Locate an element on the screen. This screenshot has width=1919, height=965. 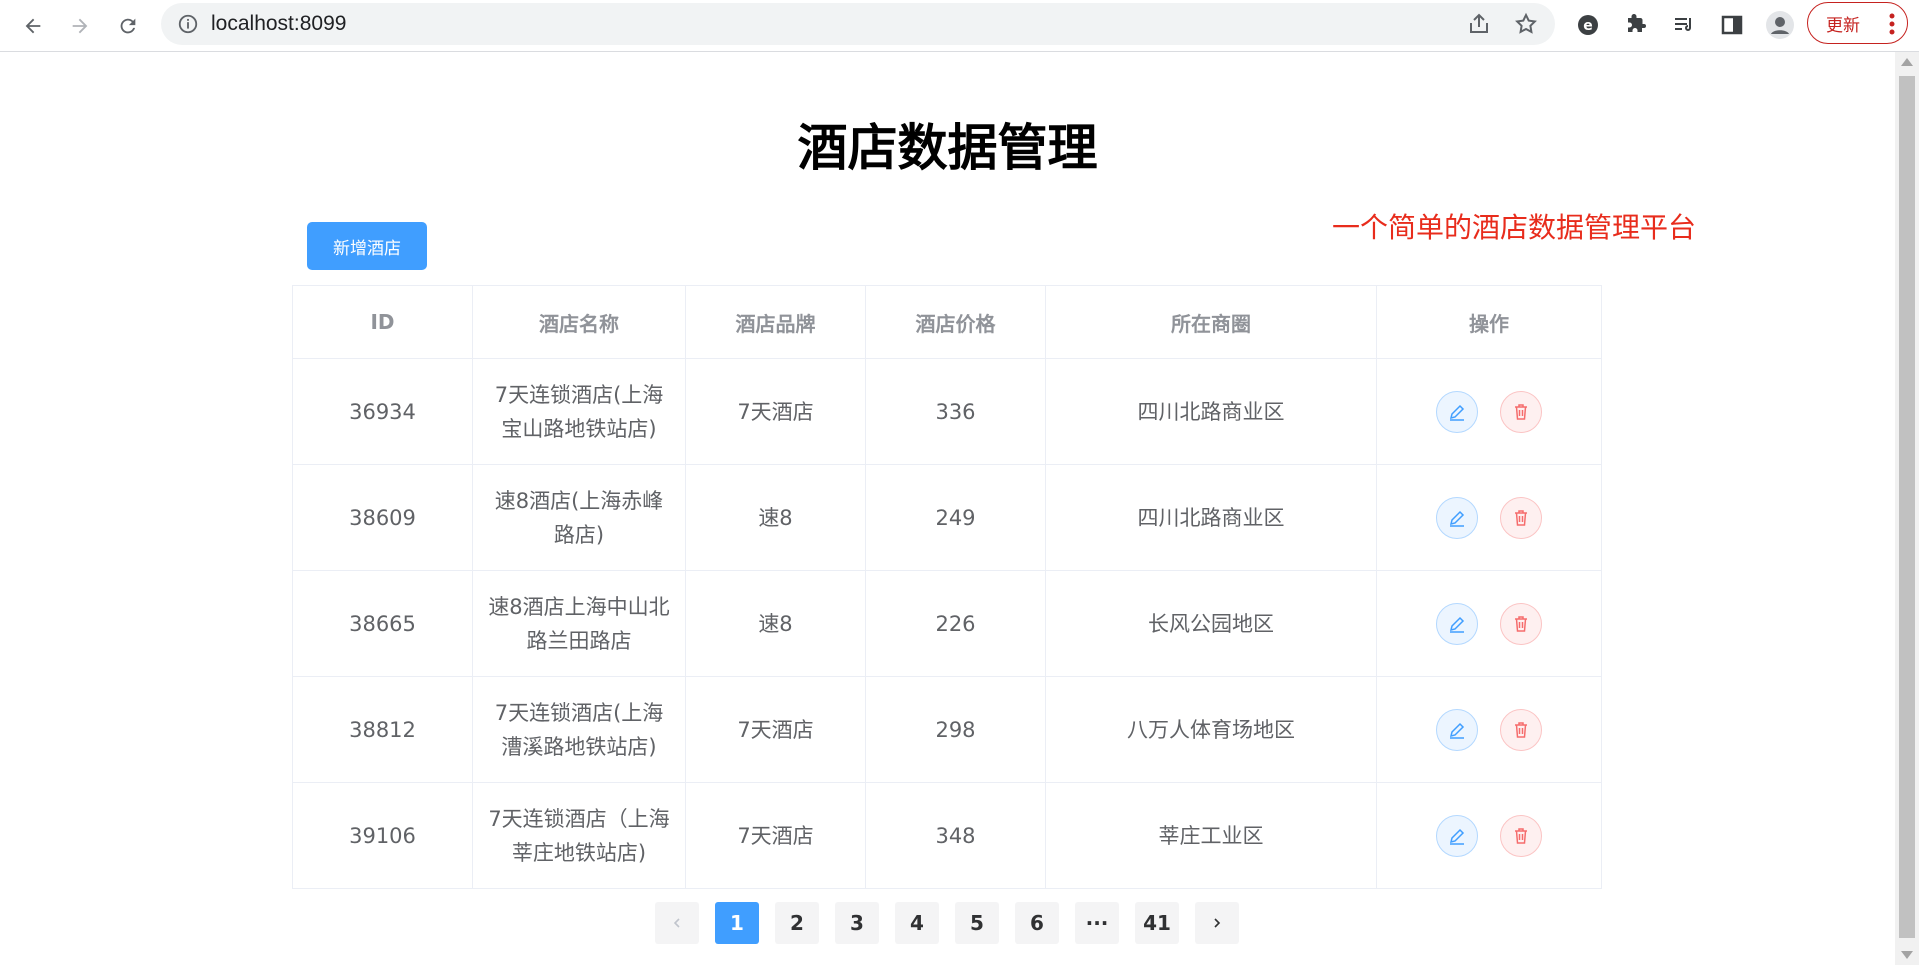
scroll-down-icon is located at coordinates (1907, 955).